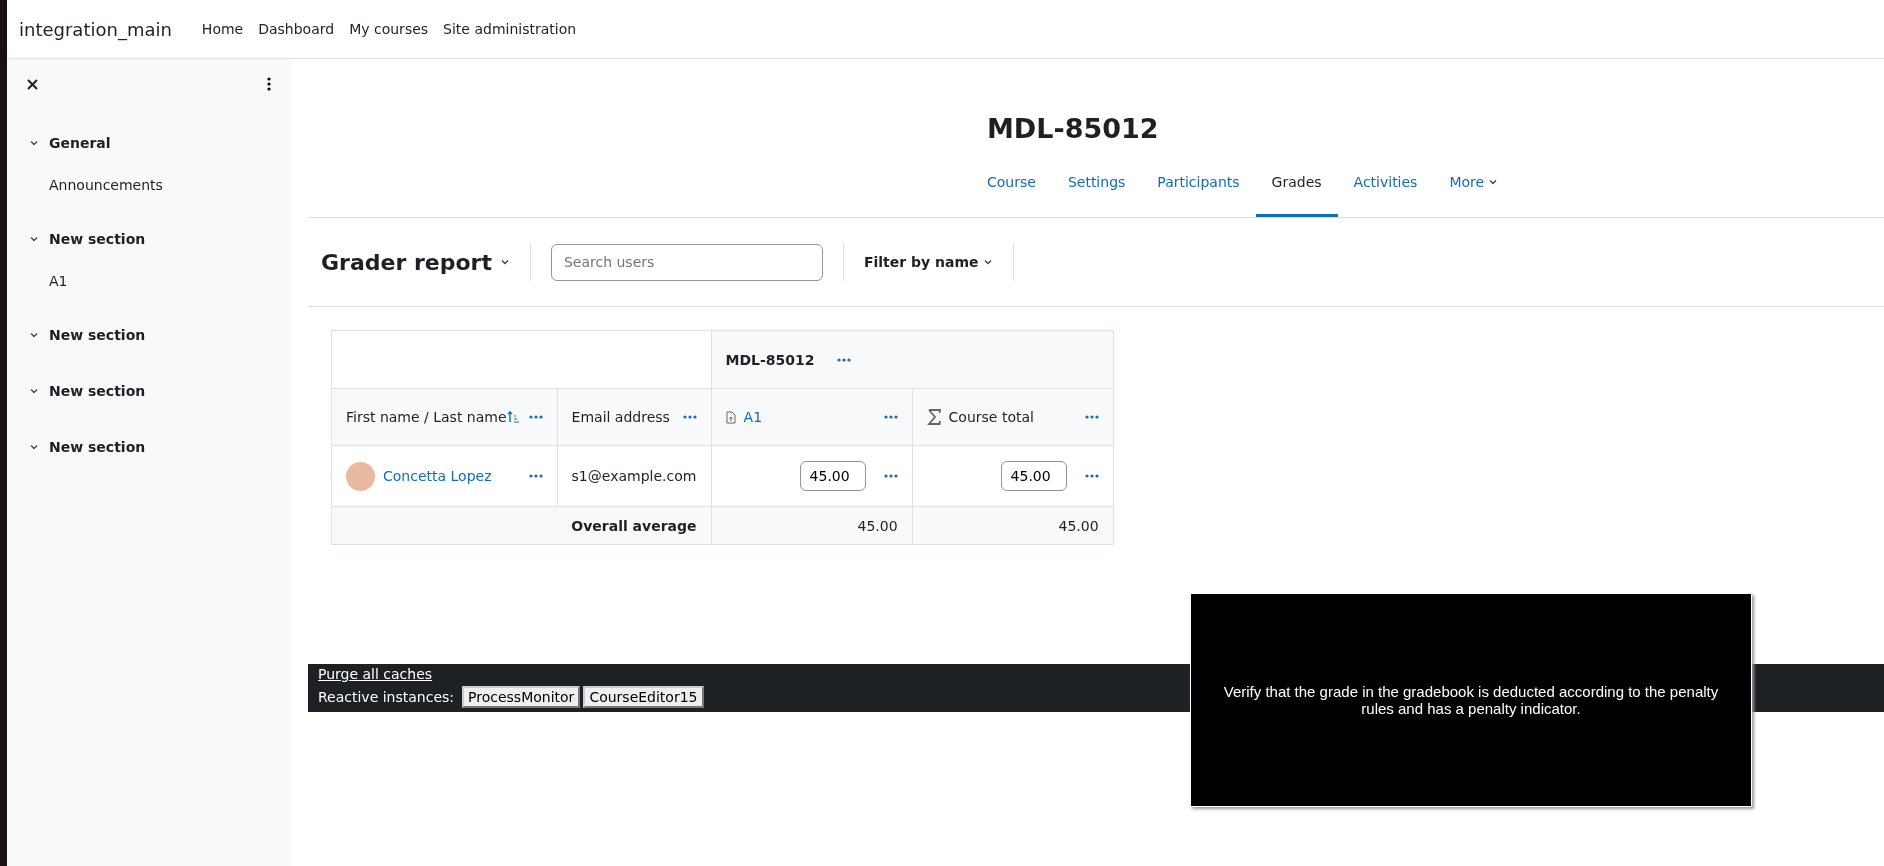 The width and height of the screenshot is (1884, 866). What do you see at coordinates (512, 417) in the screenshot?
I see `sort-icon` at bounding box center [512, 417].